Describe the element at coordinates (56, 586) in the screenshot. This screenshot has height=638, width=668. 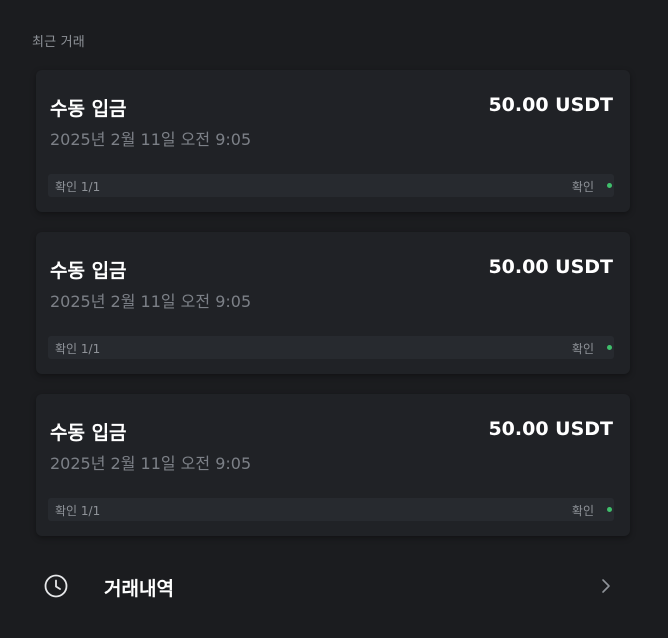
I see `clock-icon` at that location.